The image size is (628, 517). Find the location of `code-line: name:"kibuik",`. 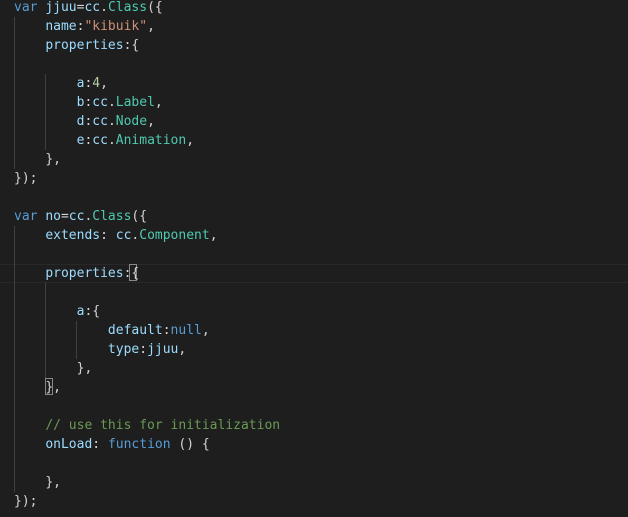

code-line: name:"kibuik", is located at coordinates (321, 26).